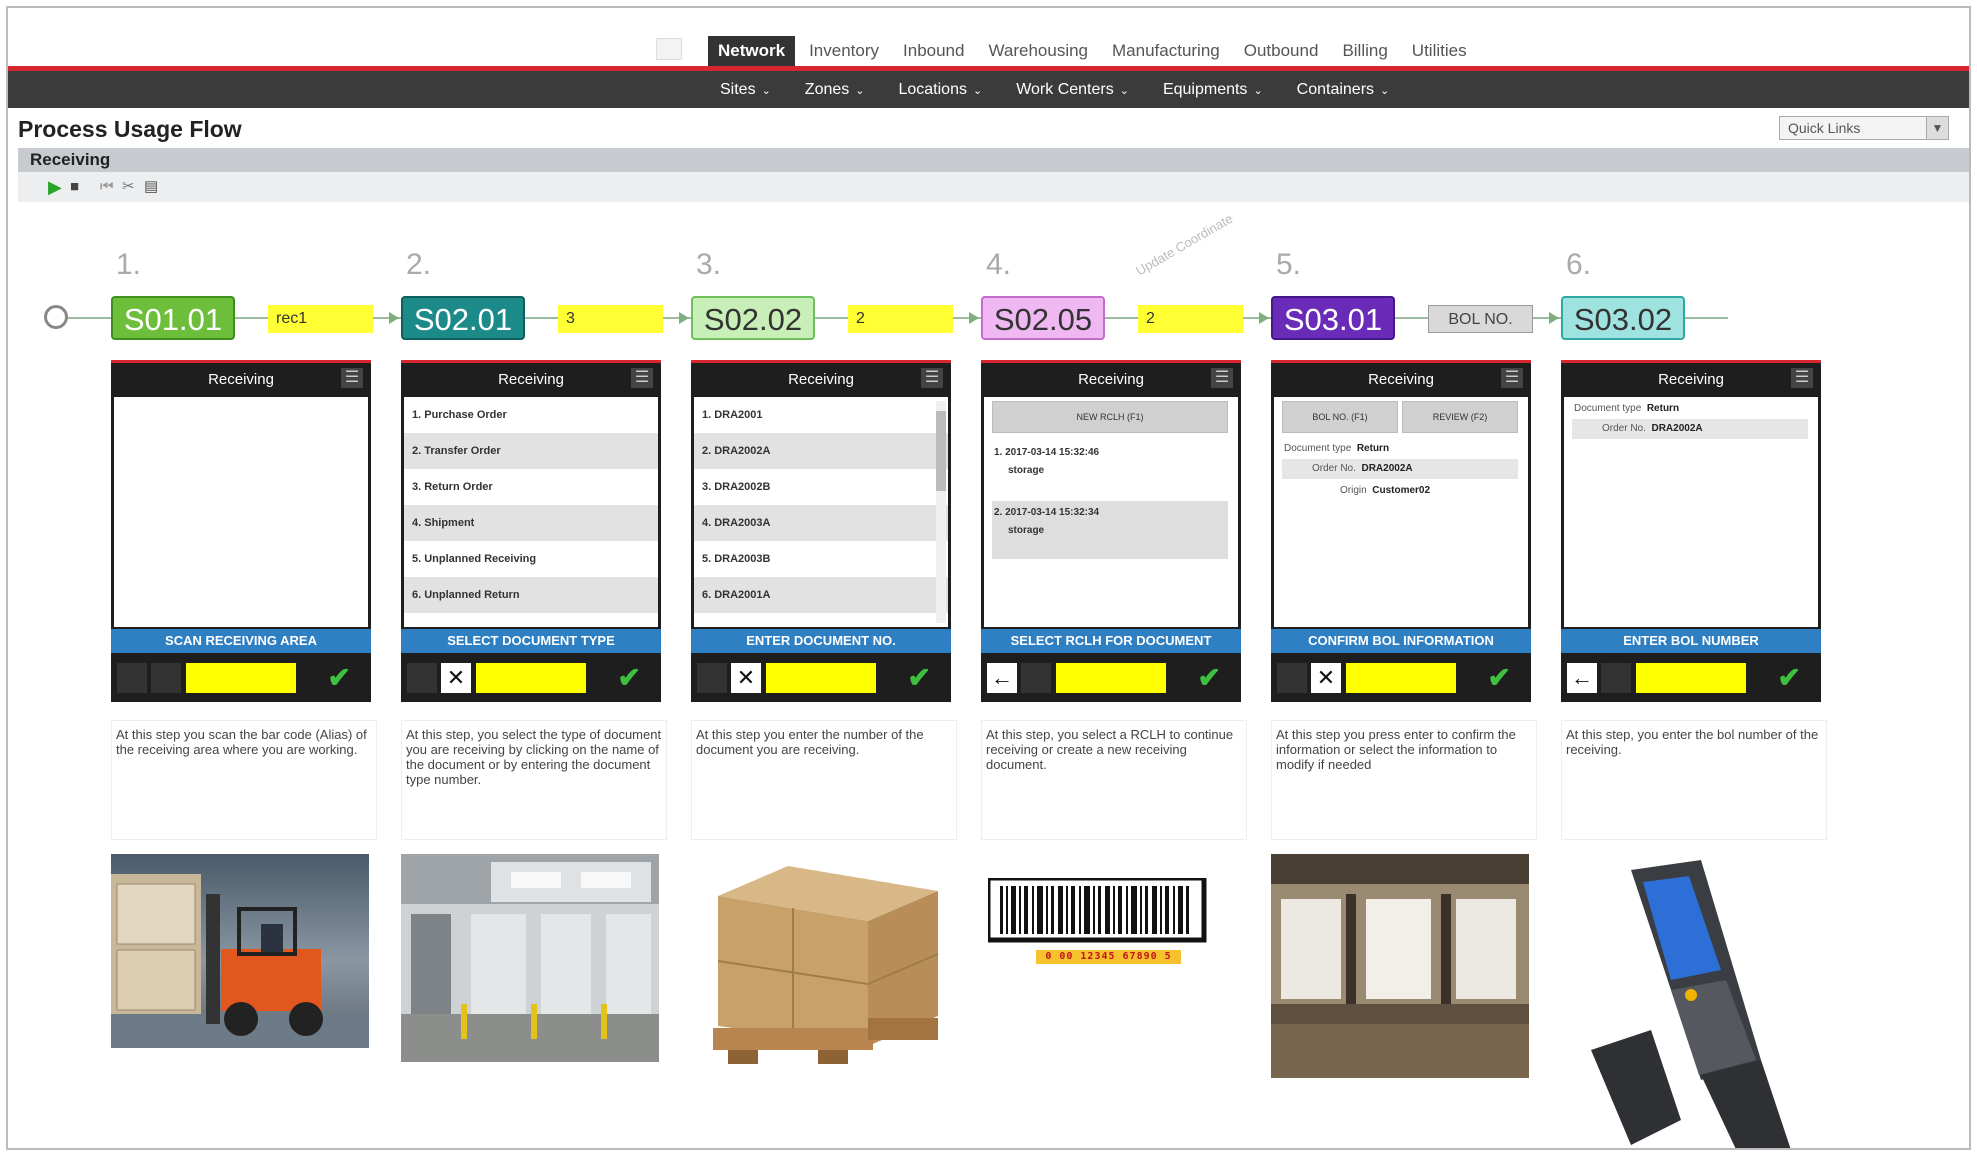 The width and height of the screenshot is (1977, 1156). What do you see at coordinates (844, 51) in the screenshot?
I see `tab-inventory: Inventory` at bounding box center [844, 51].